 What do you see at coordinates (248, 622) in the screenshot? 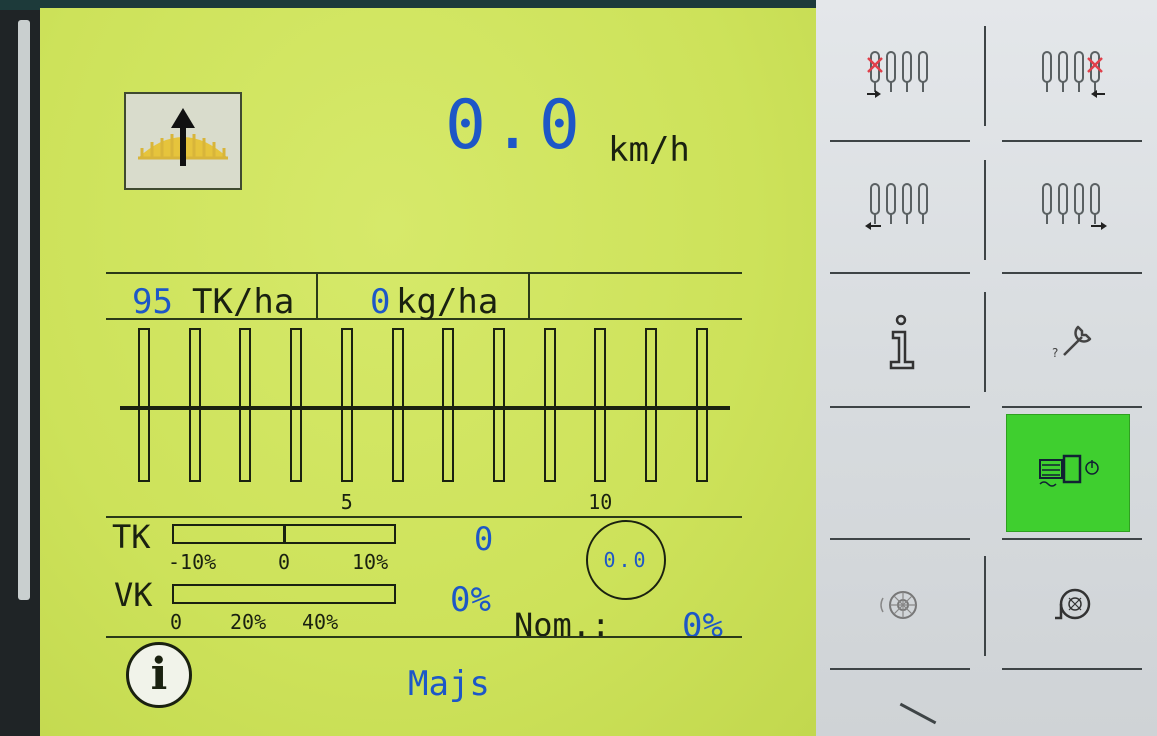
I see `vk-tick-mid: 20%` at bounding box center [248, 622].